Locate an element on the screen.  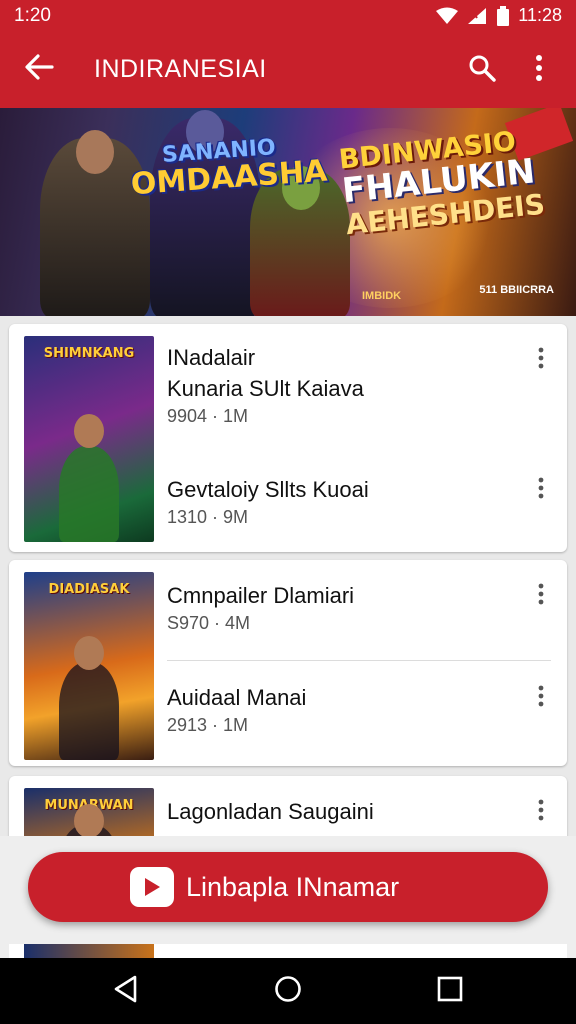
search-icon is located at coordinates (482, 70).